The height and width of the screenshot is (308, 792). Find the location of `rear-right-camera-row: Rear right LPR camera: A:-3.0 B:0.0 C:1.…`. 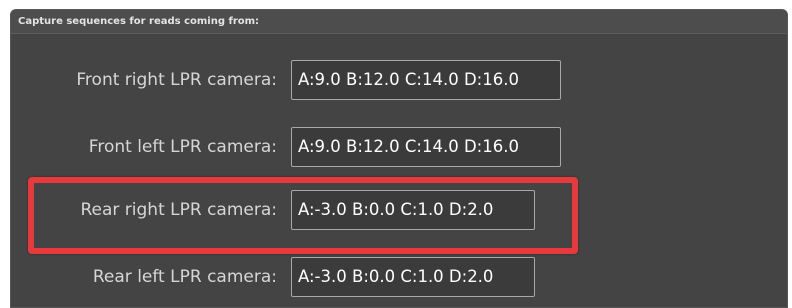

rear-right-camera-row: Rear right LPR camera: A:-3.0 B:0.0 C:1.… is located at coordinates (399, 210).